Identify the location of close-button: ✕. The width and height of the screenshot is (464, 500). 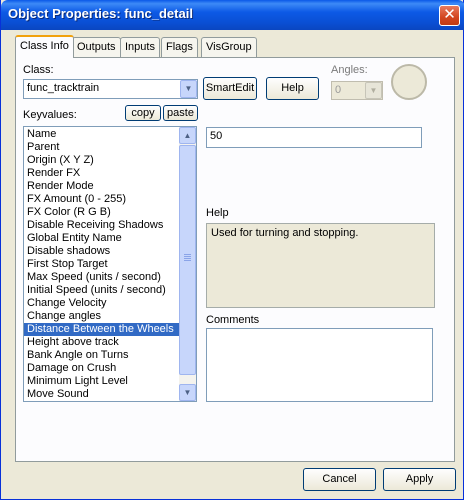
(449, 15).